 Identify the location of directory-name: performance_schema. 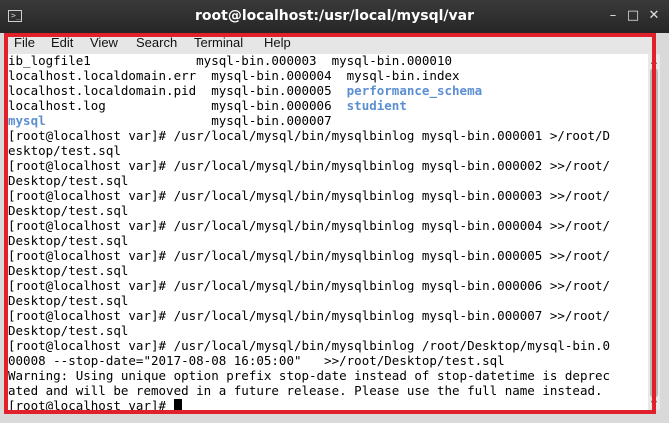
(414, 90).